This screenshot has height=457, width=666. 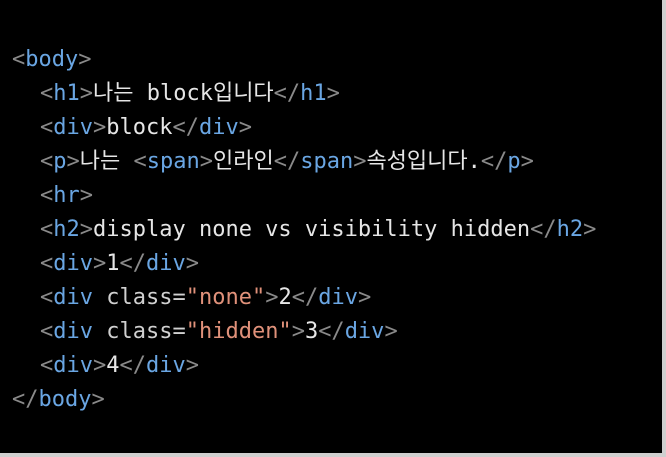 What do you see at coordinates (66, 195) in the screenshot?
I see `code-tag-name: hr` at bounding box center [66, 195].